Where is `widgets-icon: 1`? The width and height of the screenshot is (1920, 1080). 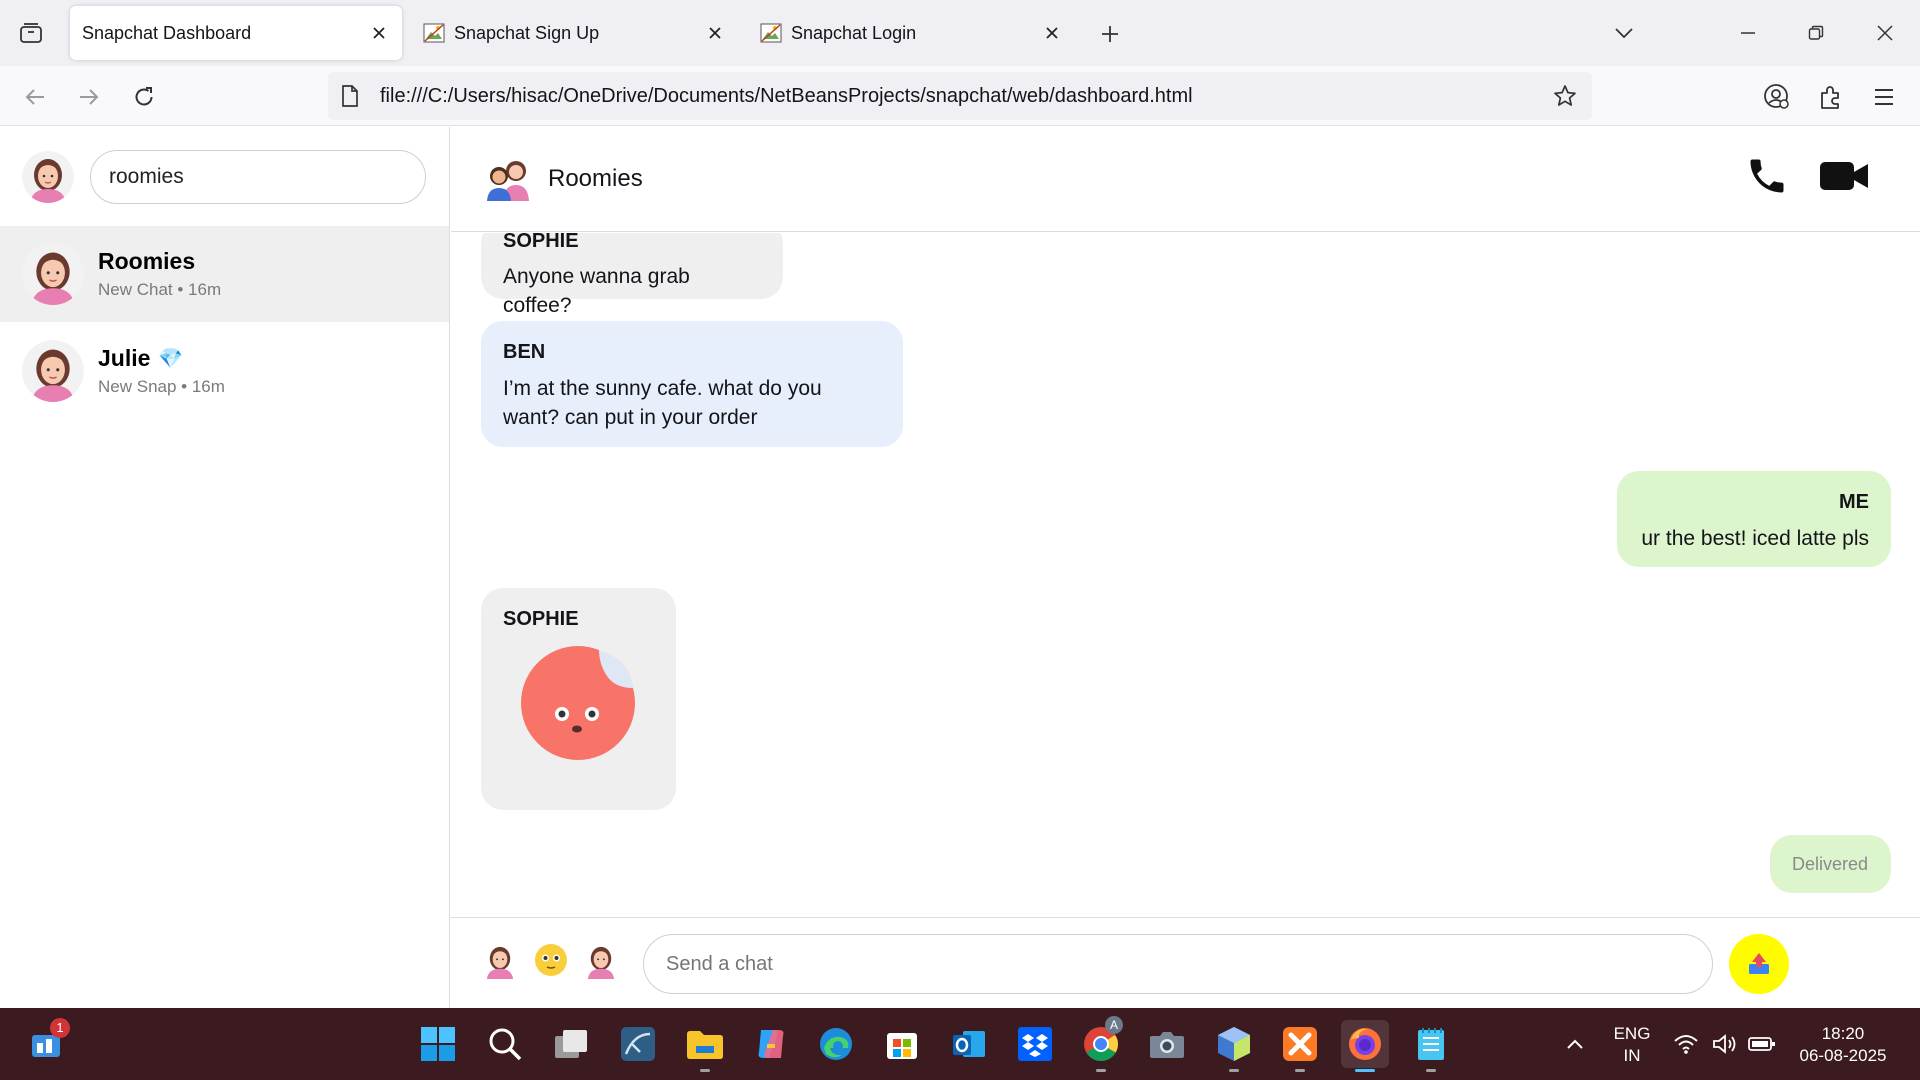 widgets-icon: 1 is located at coordinates (48, 1043).